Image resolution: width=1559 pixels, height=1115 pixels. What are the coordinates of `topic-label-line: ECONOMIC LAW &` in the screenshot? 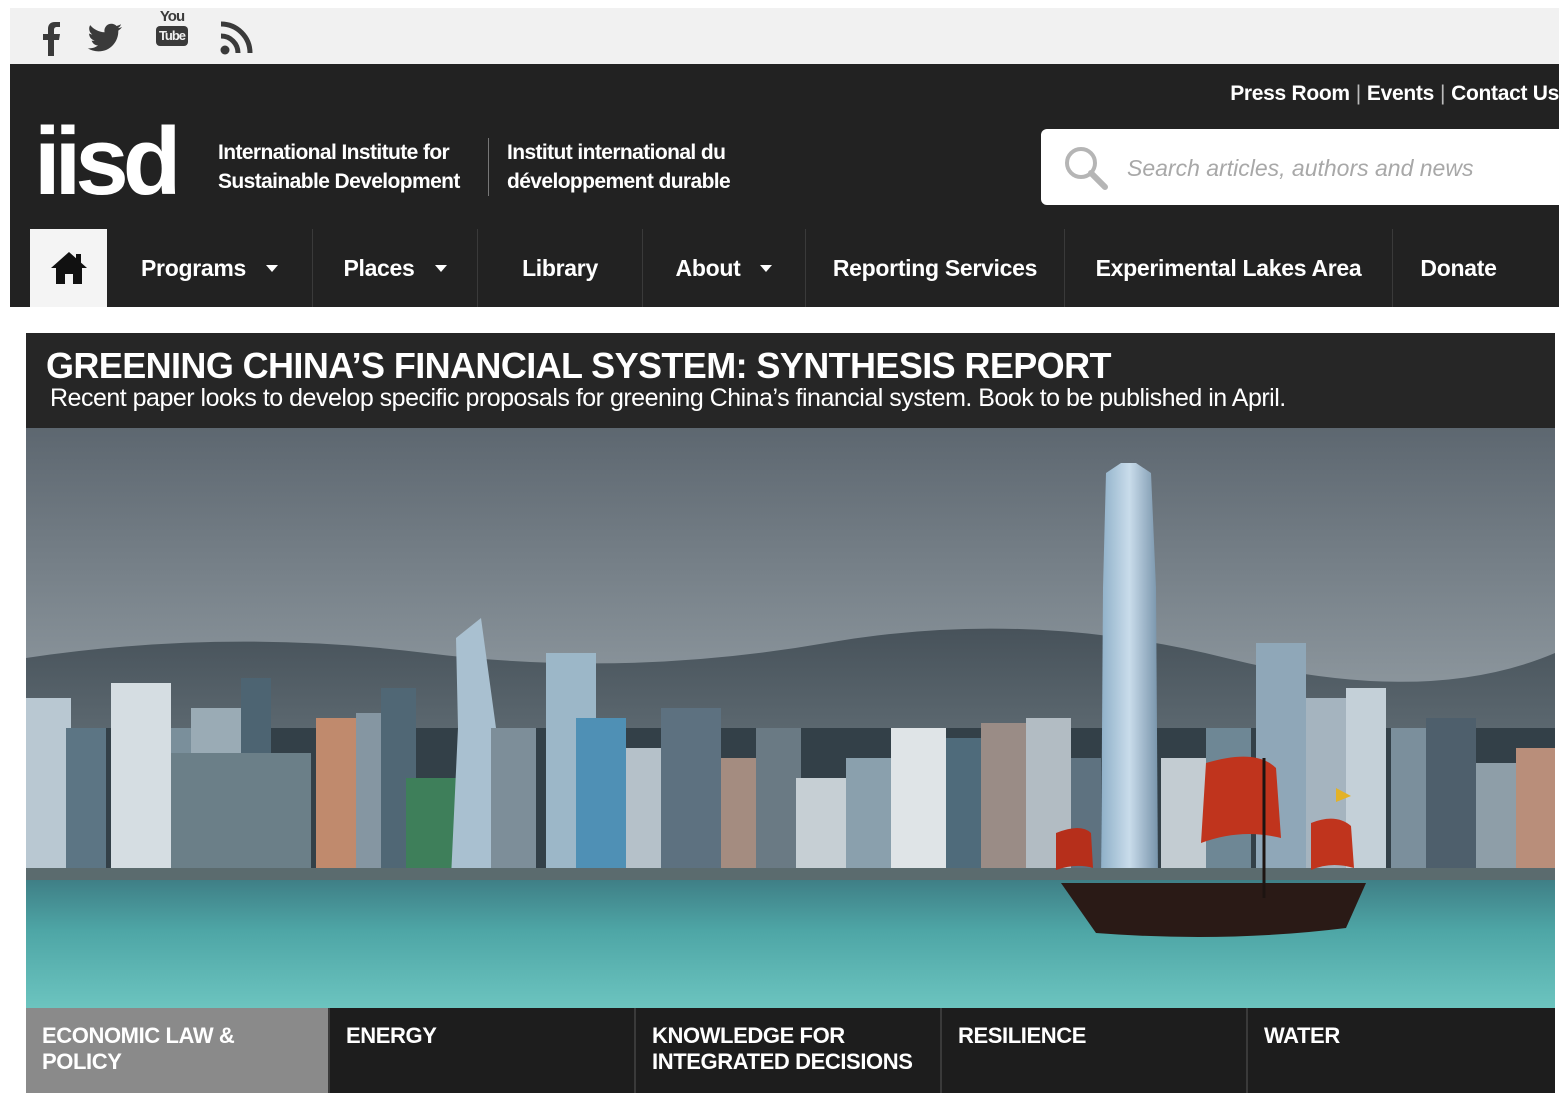 It's located at (138, 1035).